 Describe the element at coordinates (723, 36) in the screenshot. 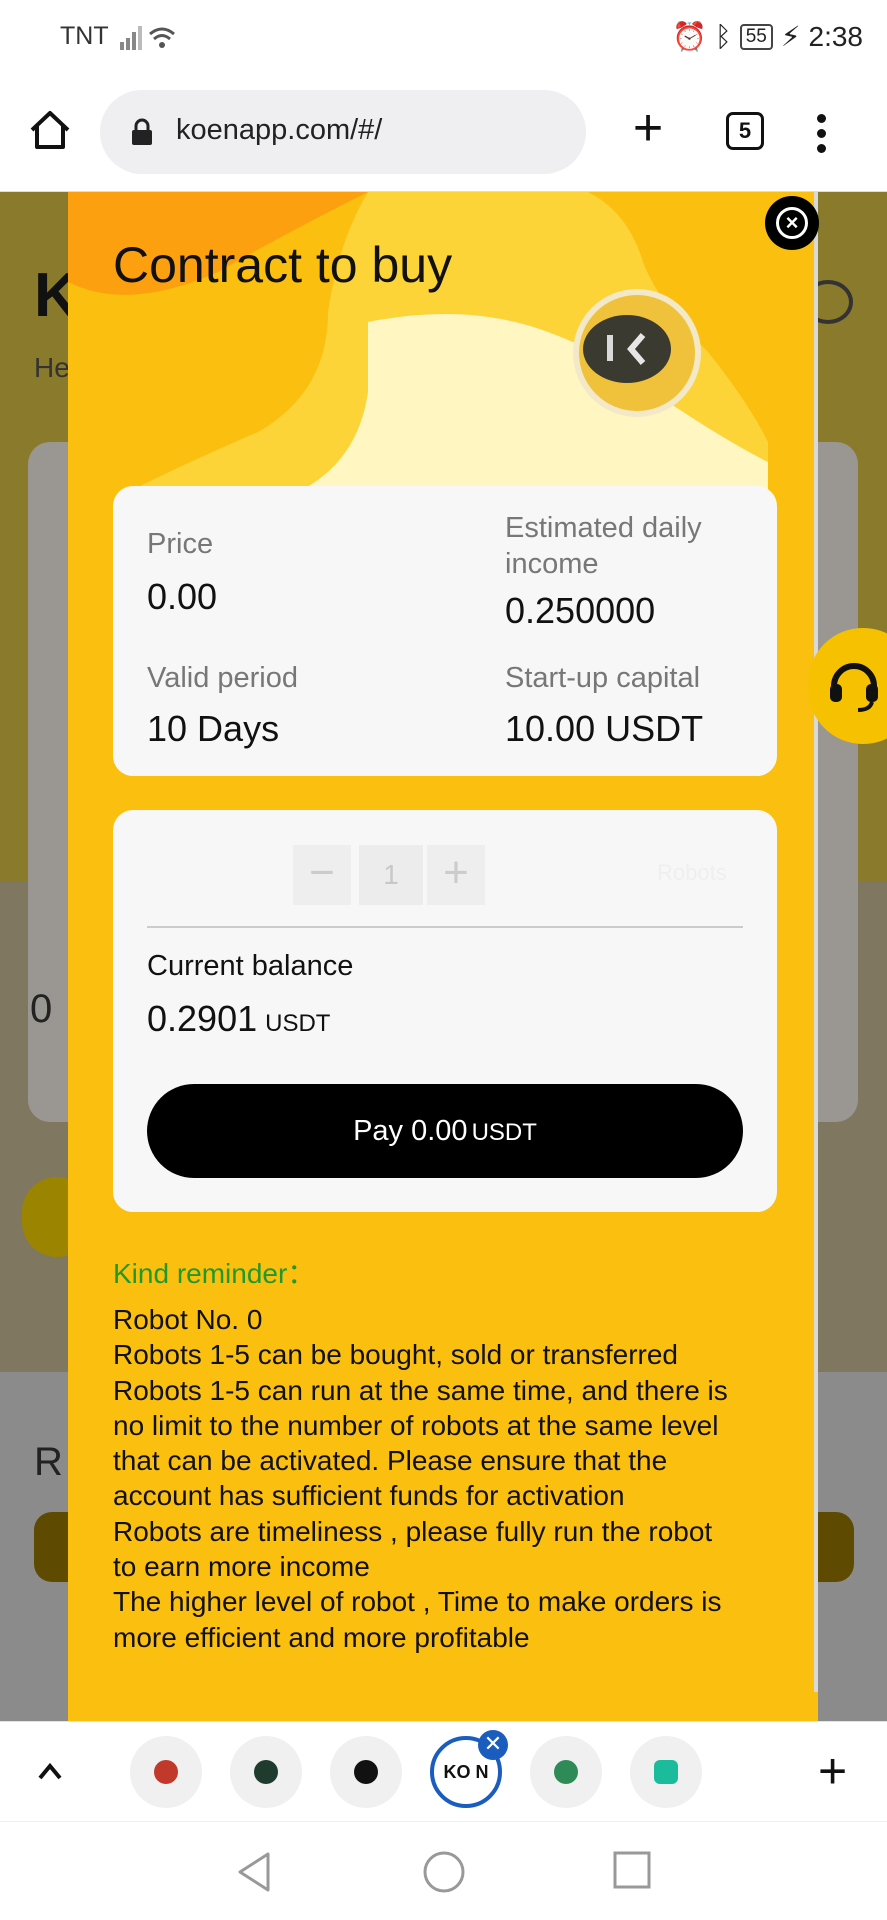

I see `bluetooth-icon: ᛒ` at that location.